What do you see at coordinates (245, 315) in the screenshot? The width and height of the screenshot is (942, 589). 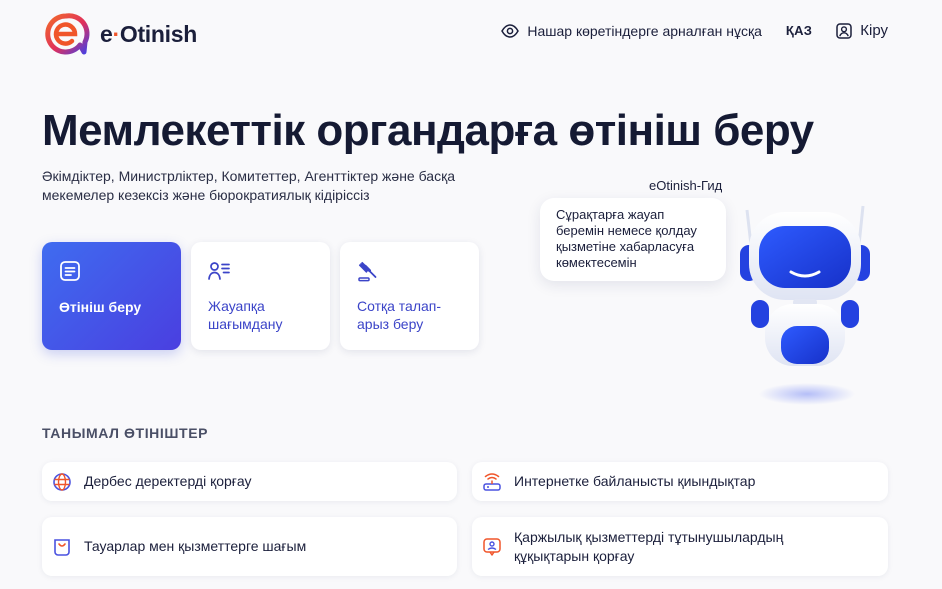 I see `card-label: Жауапқа шағымдану` at bounding box center [245, 315].